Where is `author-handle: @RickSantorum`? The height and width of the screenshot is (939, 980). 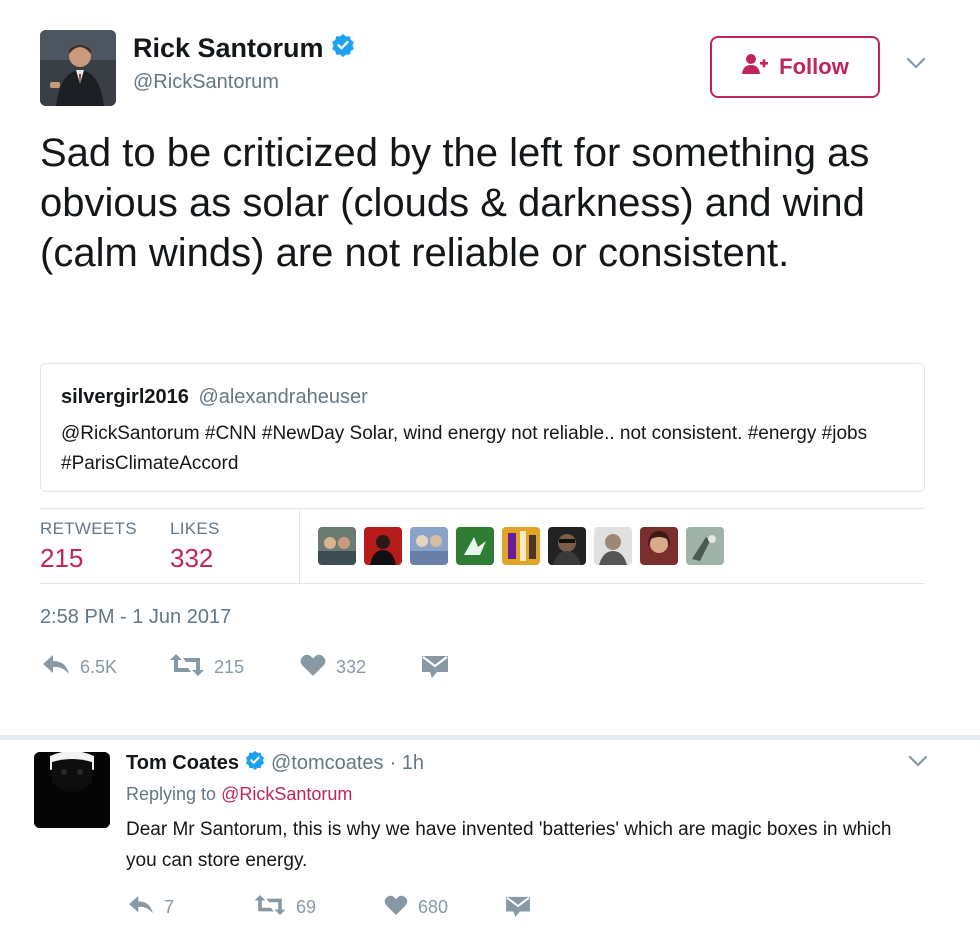 author-handle: @RickSantorum is located at coordinates (206, 82).